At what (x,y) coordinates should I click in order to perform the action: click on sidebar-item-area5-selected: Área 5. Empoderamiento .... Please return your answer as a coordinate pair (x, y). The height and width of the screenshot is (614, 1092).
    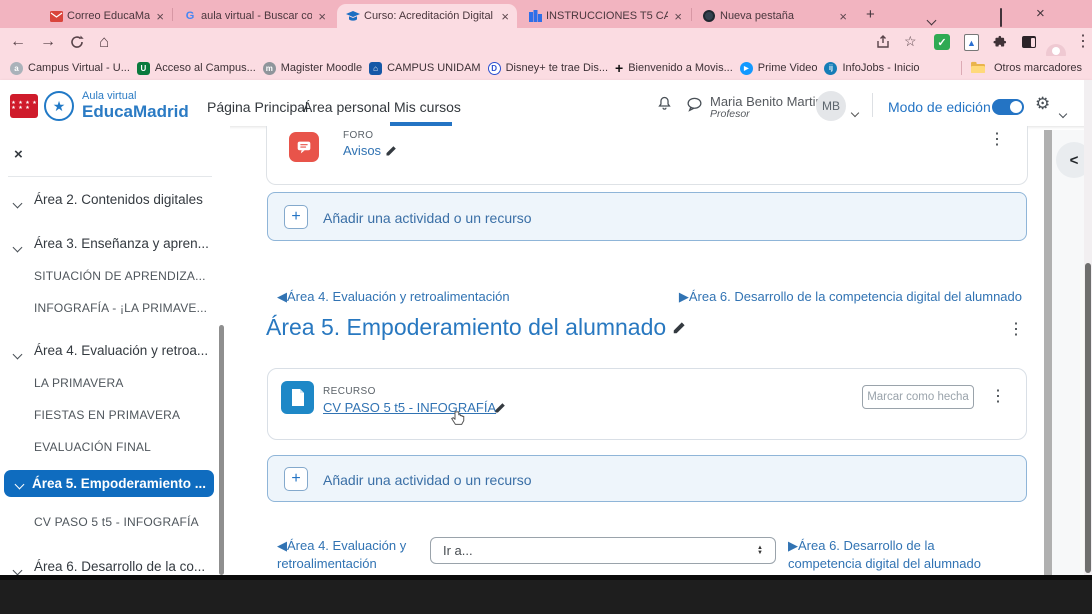
    Looking at the image, I should click on (109, 483).